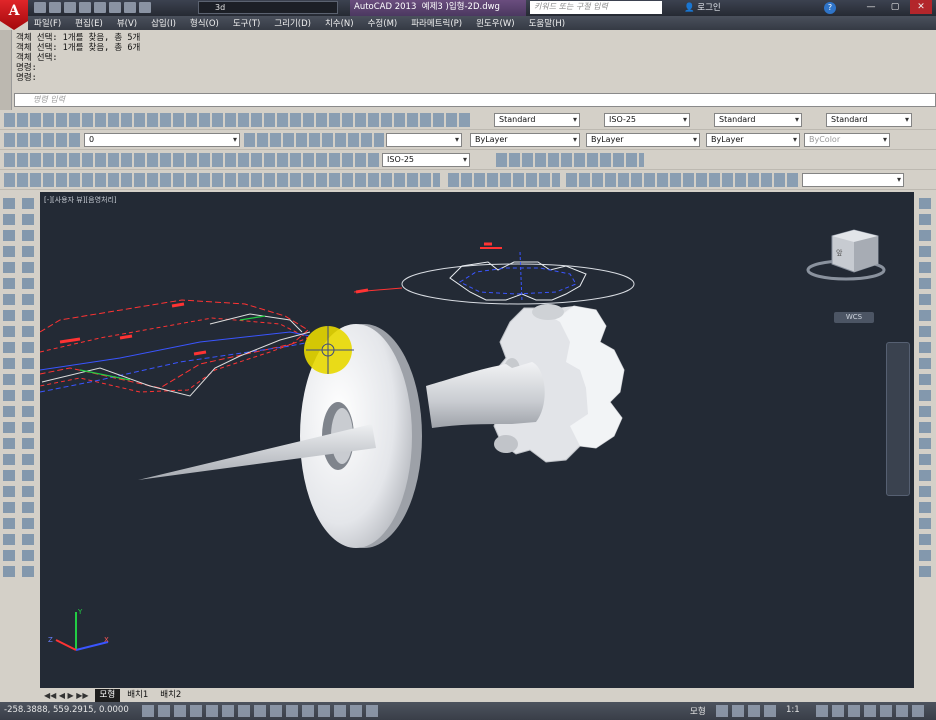 The height and width of the screenshot is (720, 936). I want to click on ucs-x-label: X, so click(106, 640).